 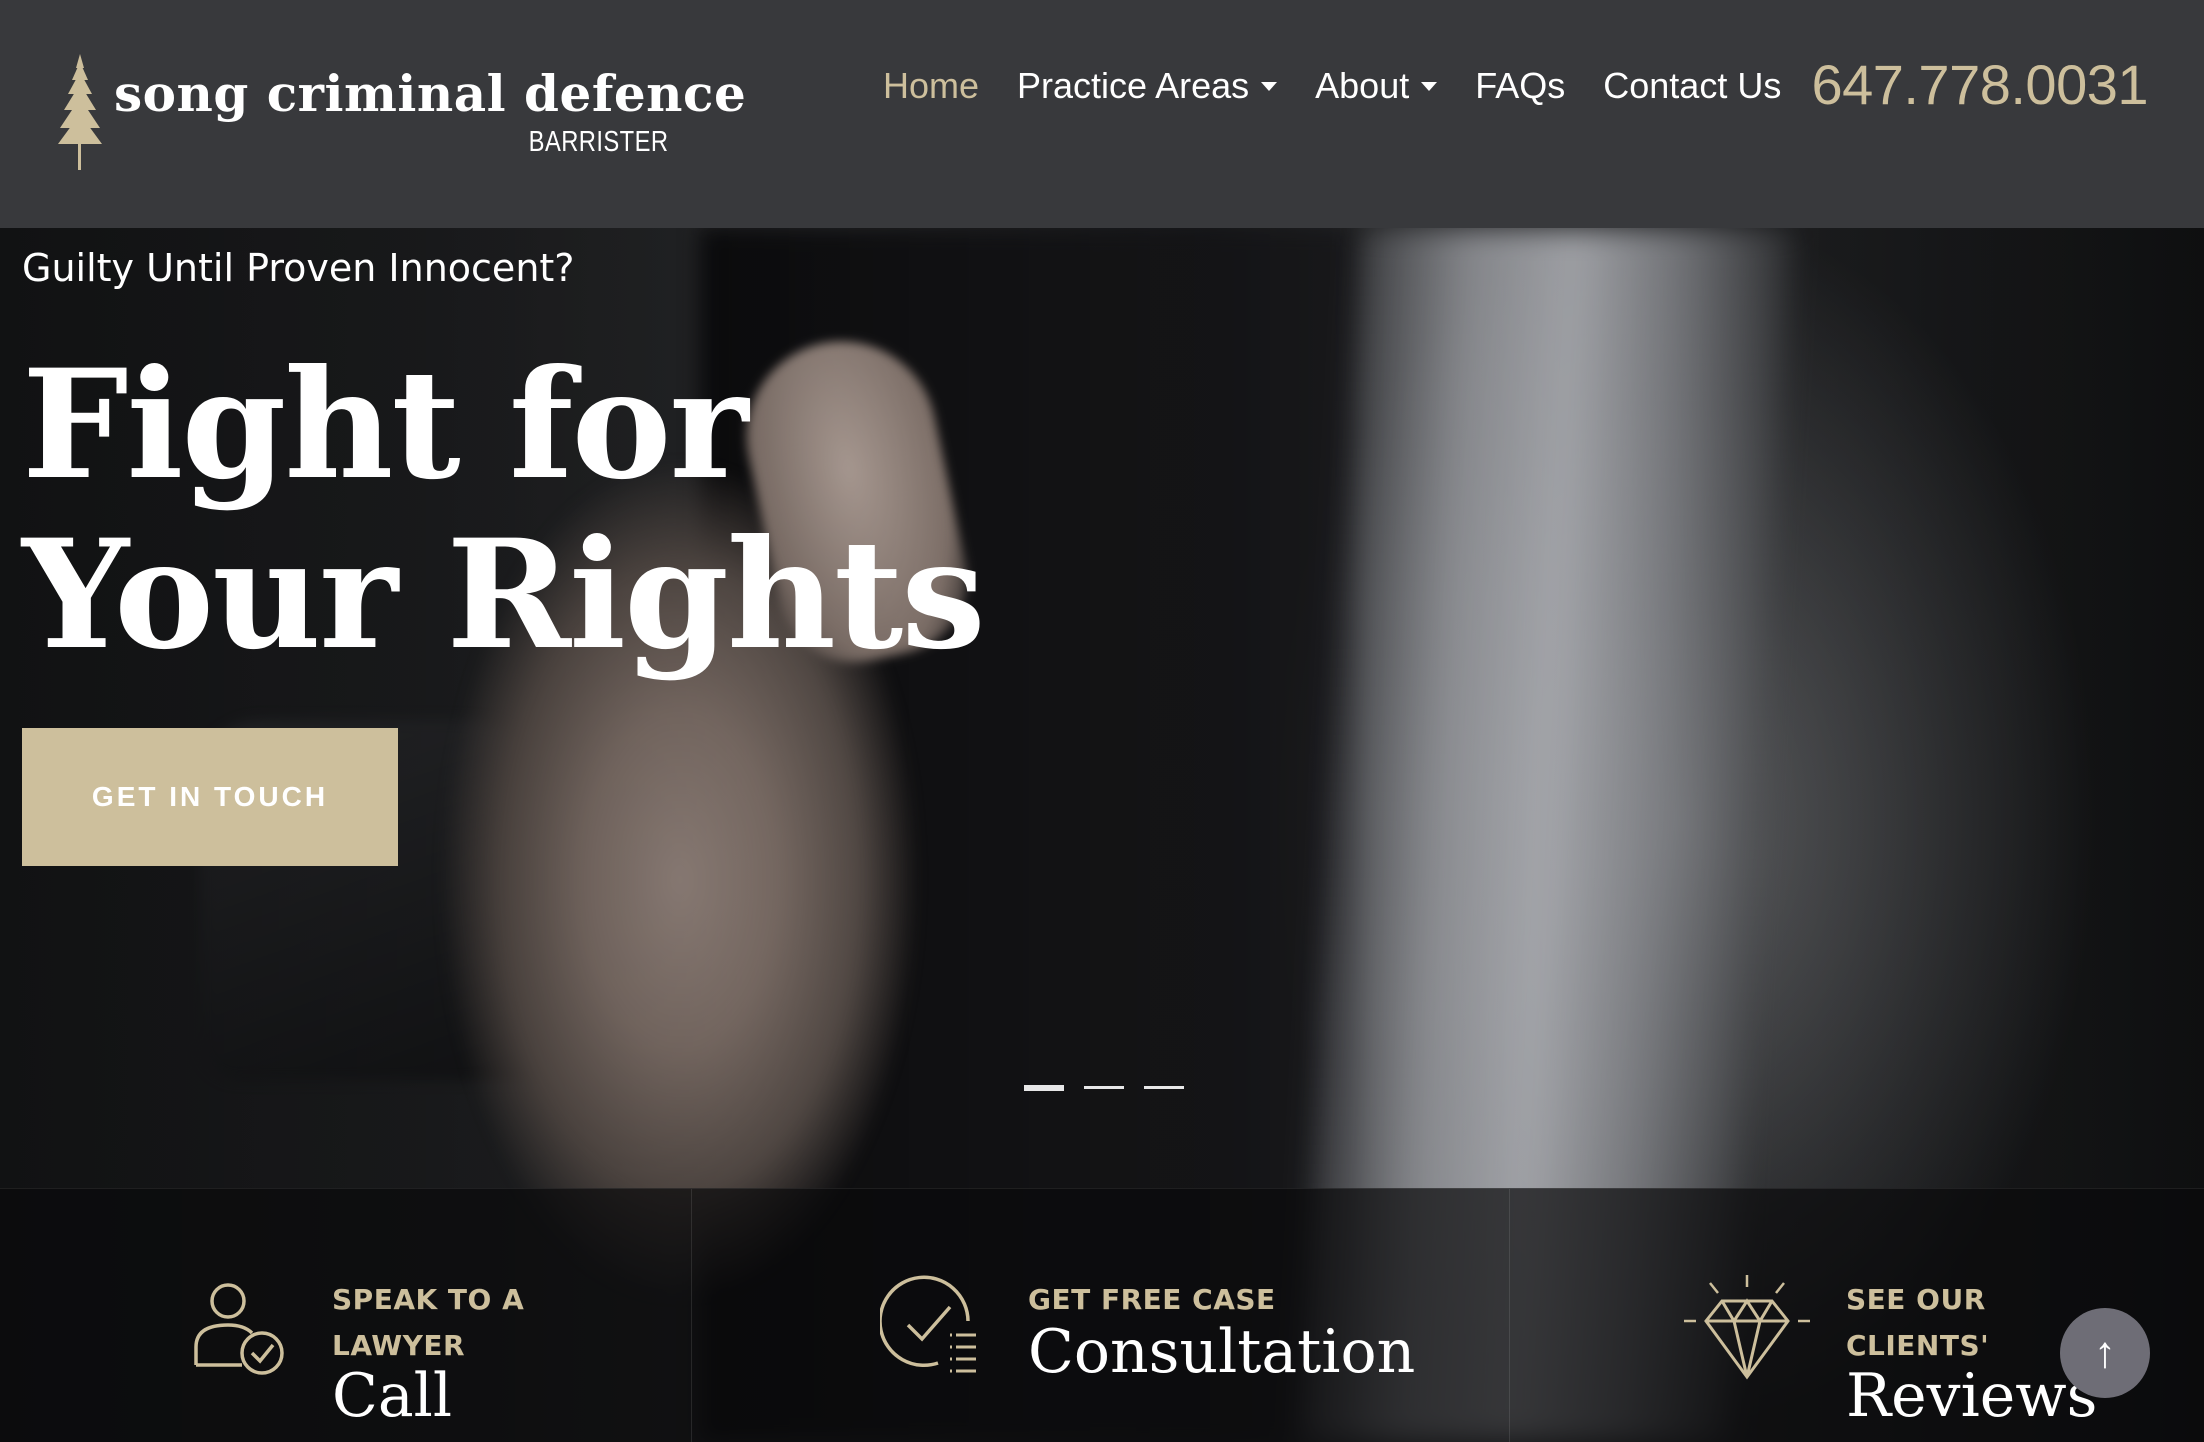 I want to click on feature-consultation-title: Consultation, so click(x=1222, y=1352).